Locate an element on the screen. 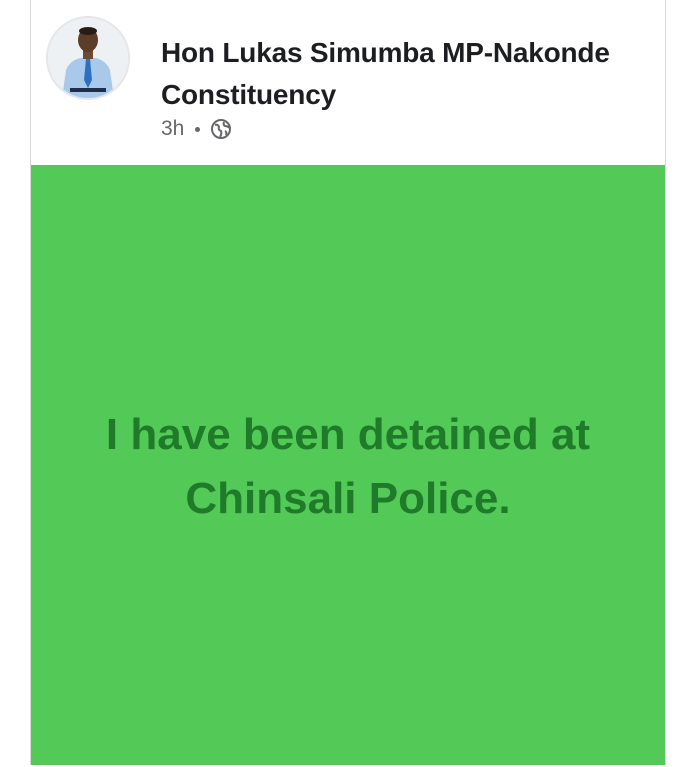 This screenshot has width=696, height=767. avatar is located at coordinates (88, 58).